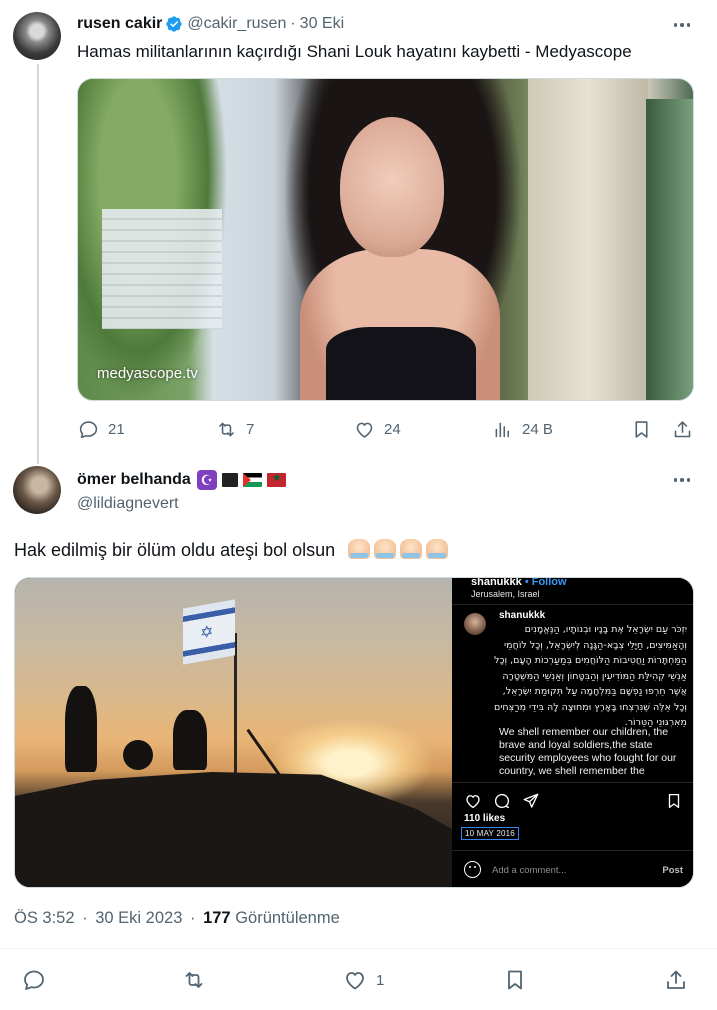  I want to click on repost-button, so click(194, 980).